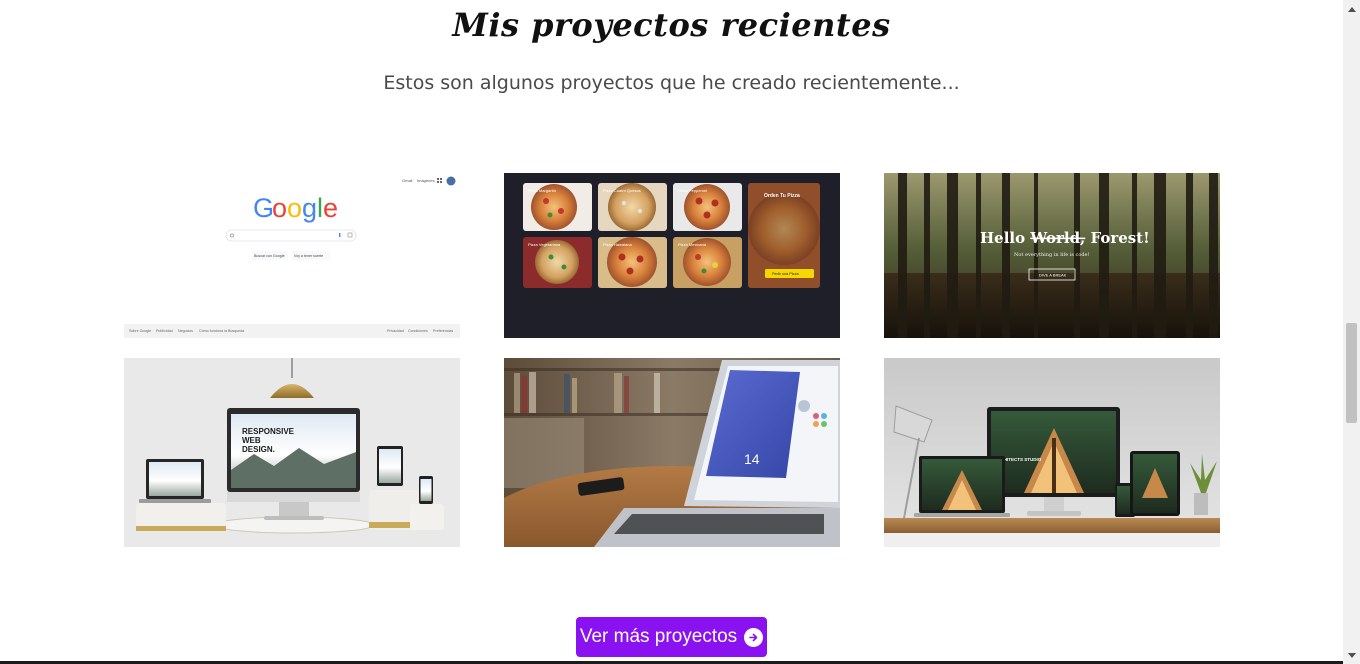 The image size is (1360, 664). What do you see at coordinates (632, 262) in the screenshot?
I see `pizza-tile-5: Pizza Hawaiana` at bounding box center [632, 262].